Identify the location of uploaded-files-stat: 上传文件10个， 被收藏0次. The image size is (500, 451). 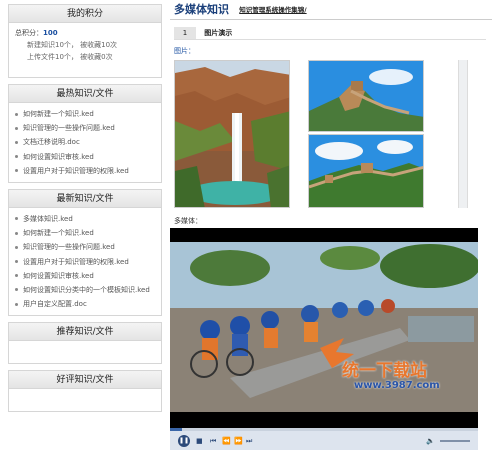
(70, 57).